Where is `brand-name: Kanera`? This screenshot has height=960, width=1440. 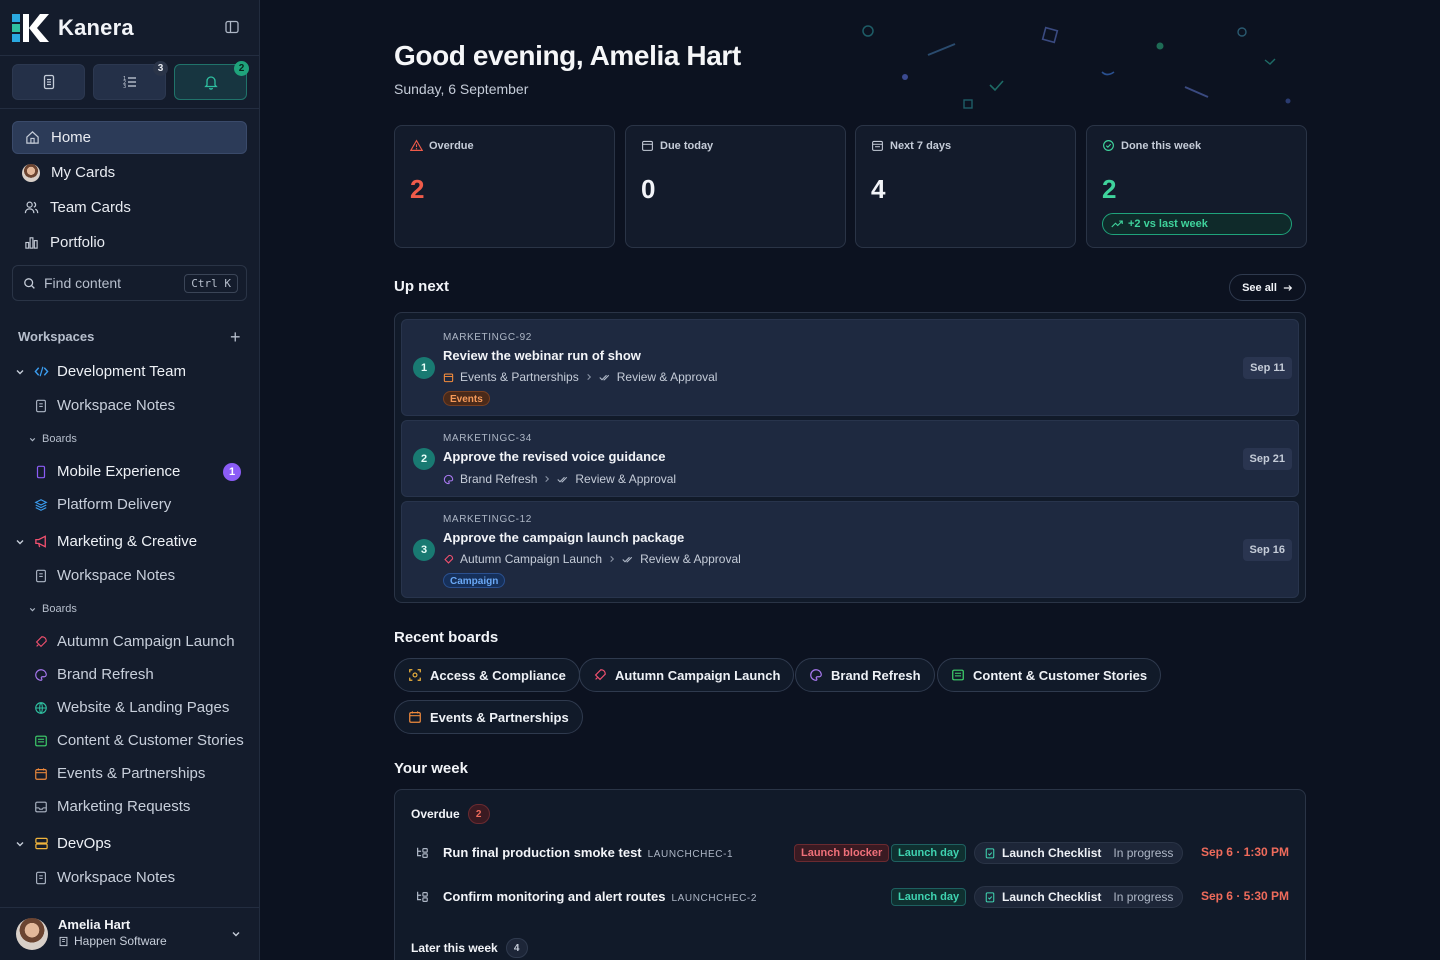 brand-name: Kanera is located at coordinates (96, 27).